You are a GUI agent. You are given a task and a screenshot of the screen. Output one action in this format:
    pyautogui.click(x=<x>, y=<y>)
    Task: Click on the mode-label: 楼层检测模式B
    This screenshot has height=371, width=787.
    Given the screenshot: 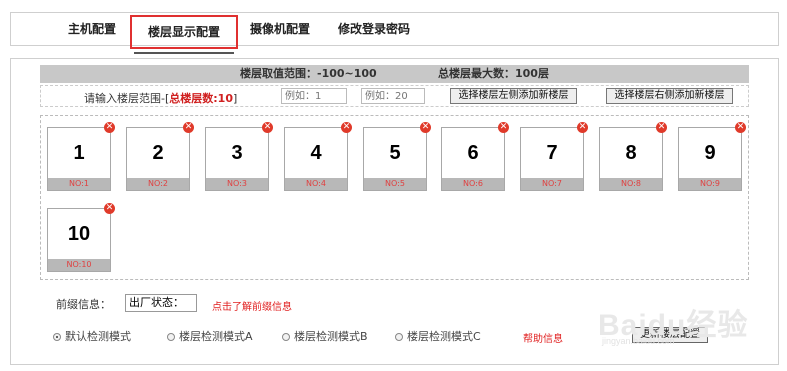 What is the action you would take?
    pyautogui.click(x=331, y=336)
    